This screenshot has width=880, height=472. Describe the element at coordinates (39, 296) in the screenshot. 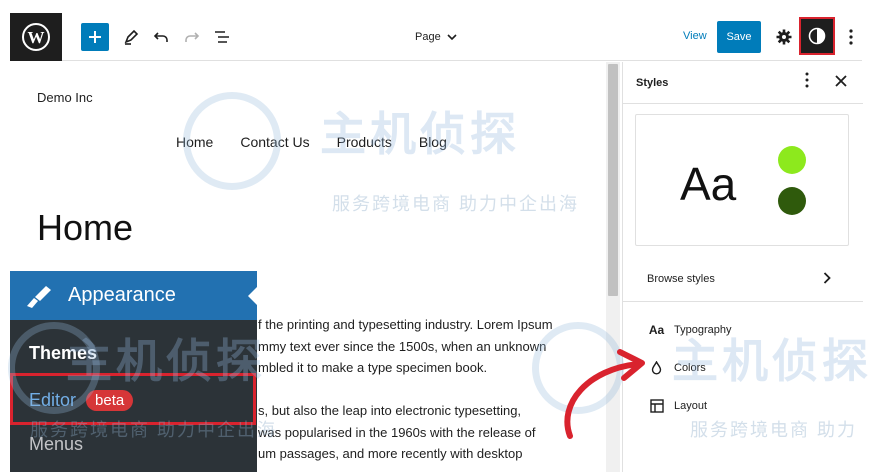

I see `paintbrush-icon` at that location.